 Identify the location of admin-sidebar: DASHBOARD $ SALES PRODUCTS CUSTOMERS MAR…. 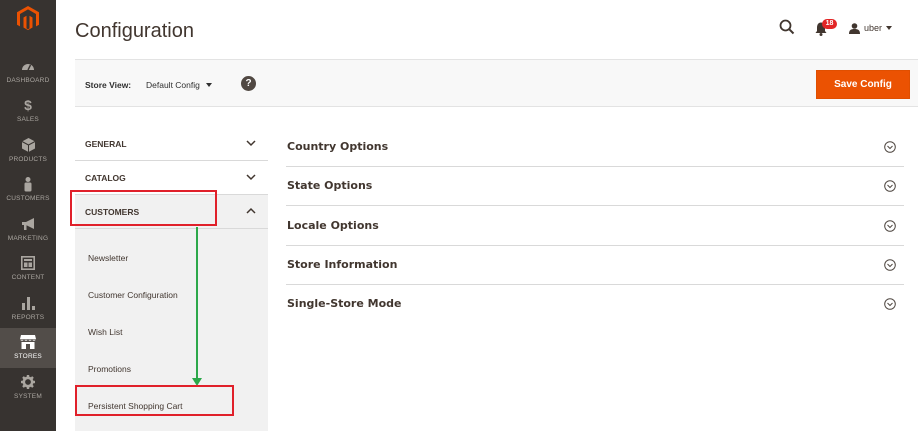
(28, 215).